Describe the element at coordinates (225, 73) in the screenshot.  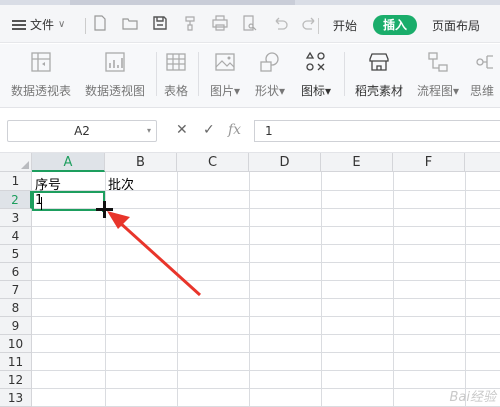
I see `ribbon-image: 图片▾` at that location.